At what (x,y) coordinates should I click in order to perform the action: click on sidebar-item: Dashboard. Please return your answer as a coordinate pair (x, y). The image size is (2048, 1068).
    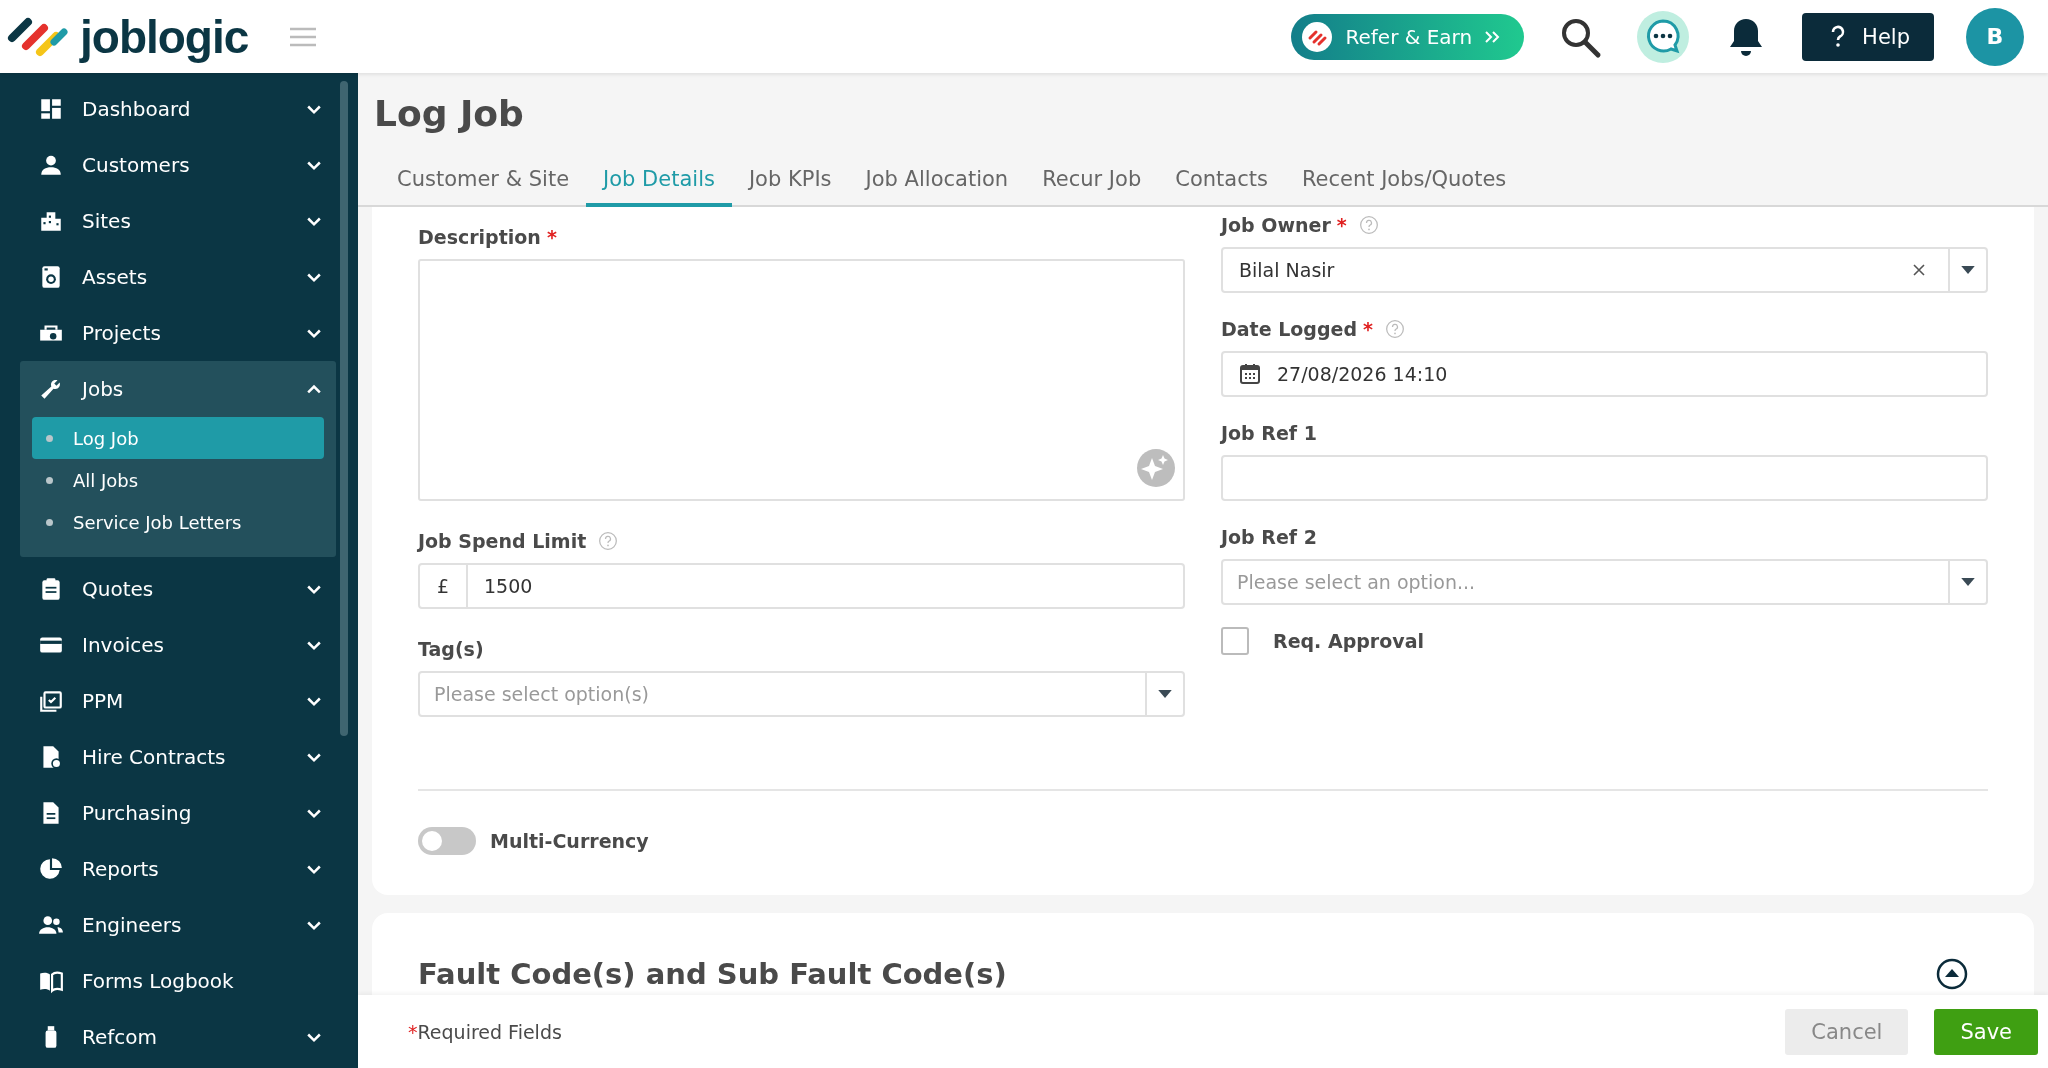
    Looking at the image, I should click on (178, 109).